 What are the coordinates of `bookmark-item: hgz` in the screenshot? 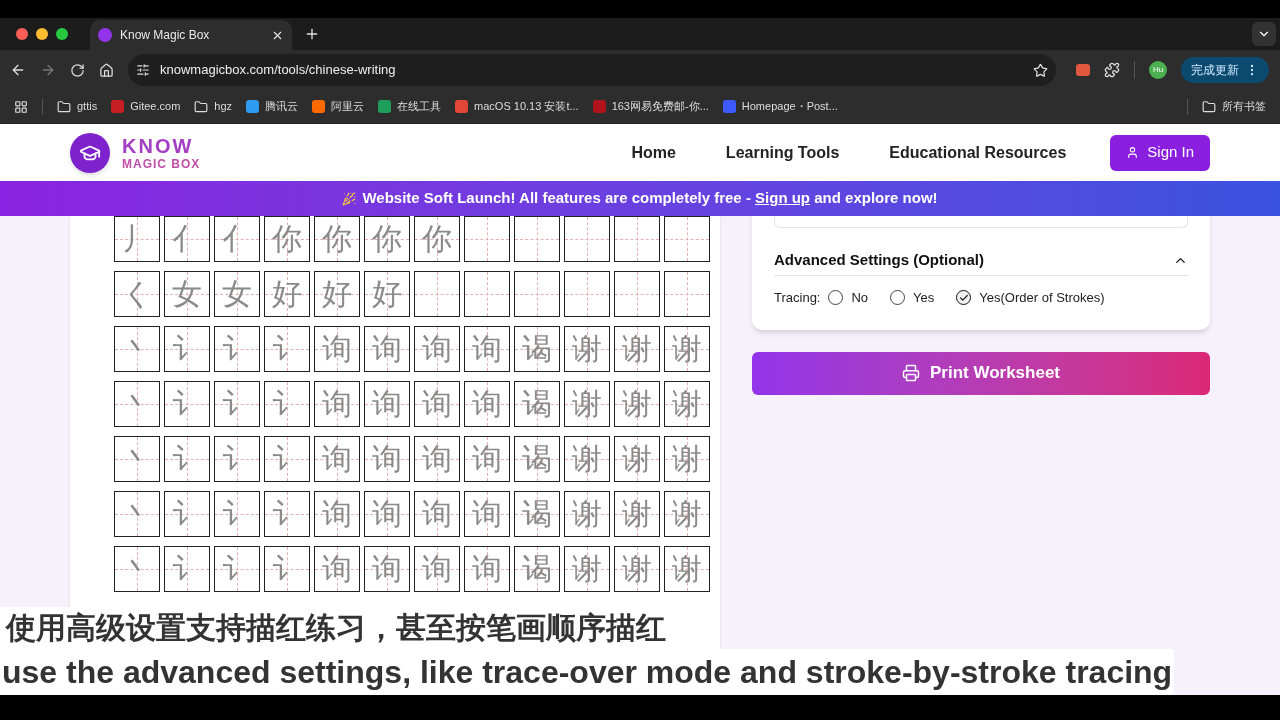 It's located at (213, 106).